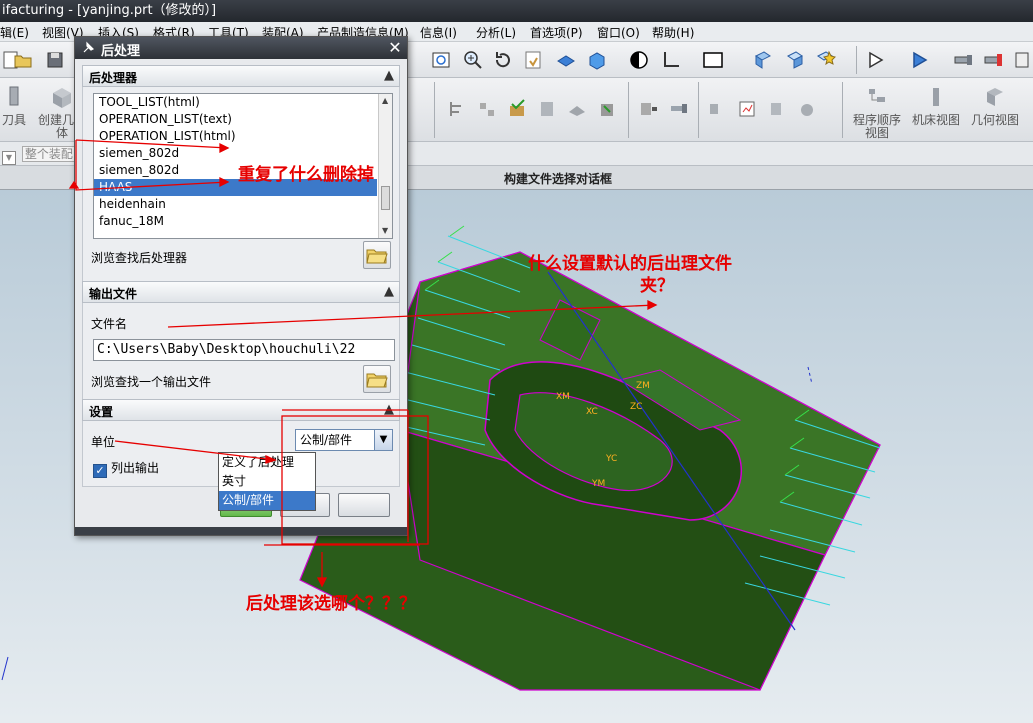 Image resolution: width=1033 pixels, height=723 pixels. I want to click on program-order-view-button: 程序顺序视图, so click(877, 112).